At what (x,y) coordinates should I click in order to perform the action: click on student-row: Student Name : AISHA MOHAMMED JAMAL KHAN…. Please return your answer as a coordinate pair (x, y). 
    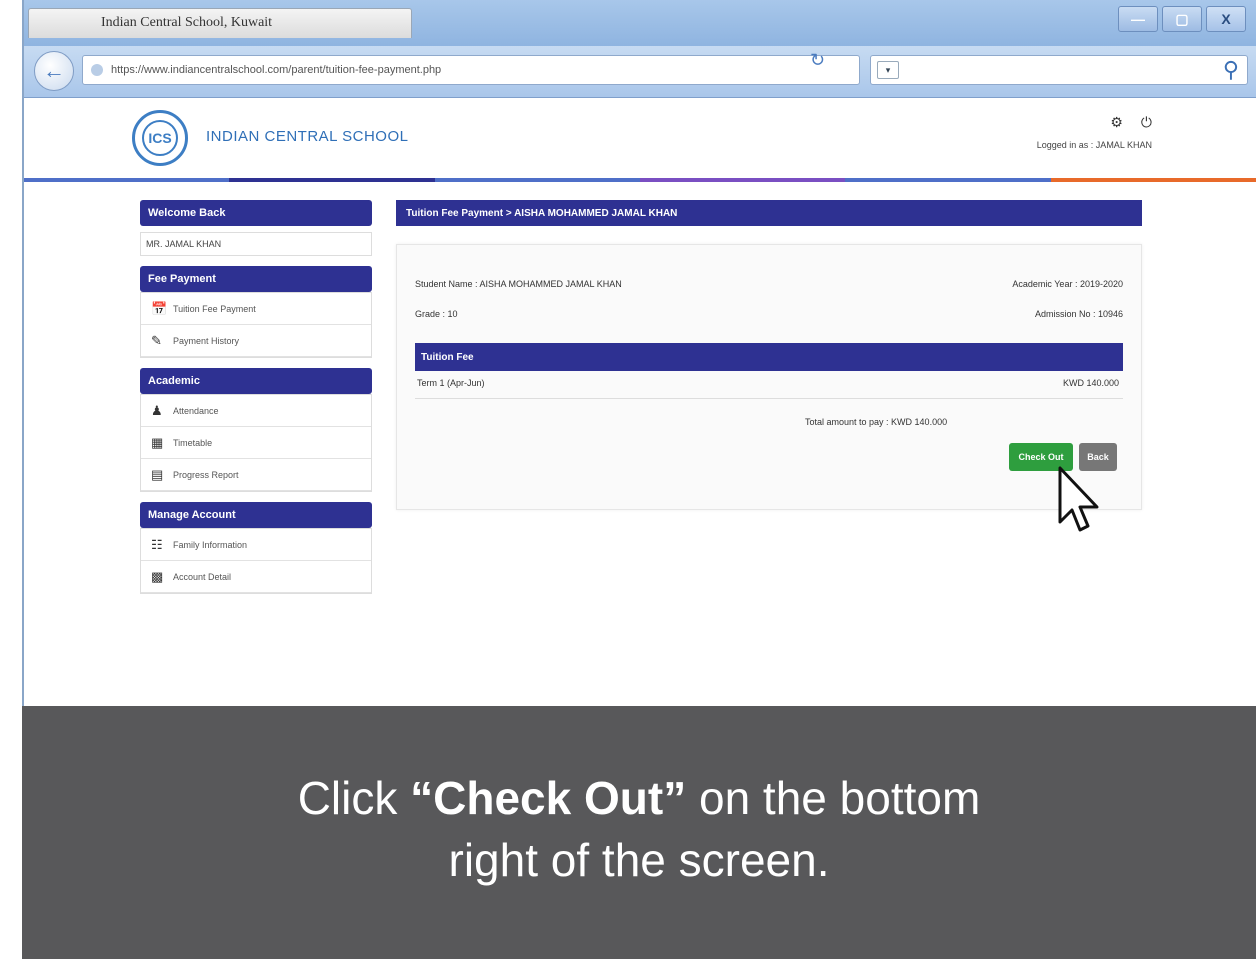
    Looking at the image, I should click on (769, 284).